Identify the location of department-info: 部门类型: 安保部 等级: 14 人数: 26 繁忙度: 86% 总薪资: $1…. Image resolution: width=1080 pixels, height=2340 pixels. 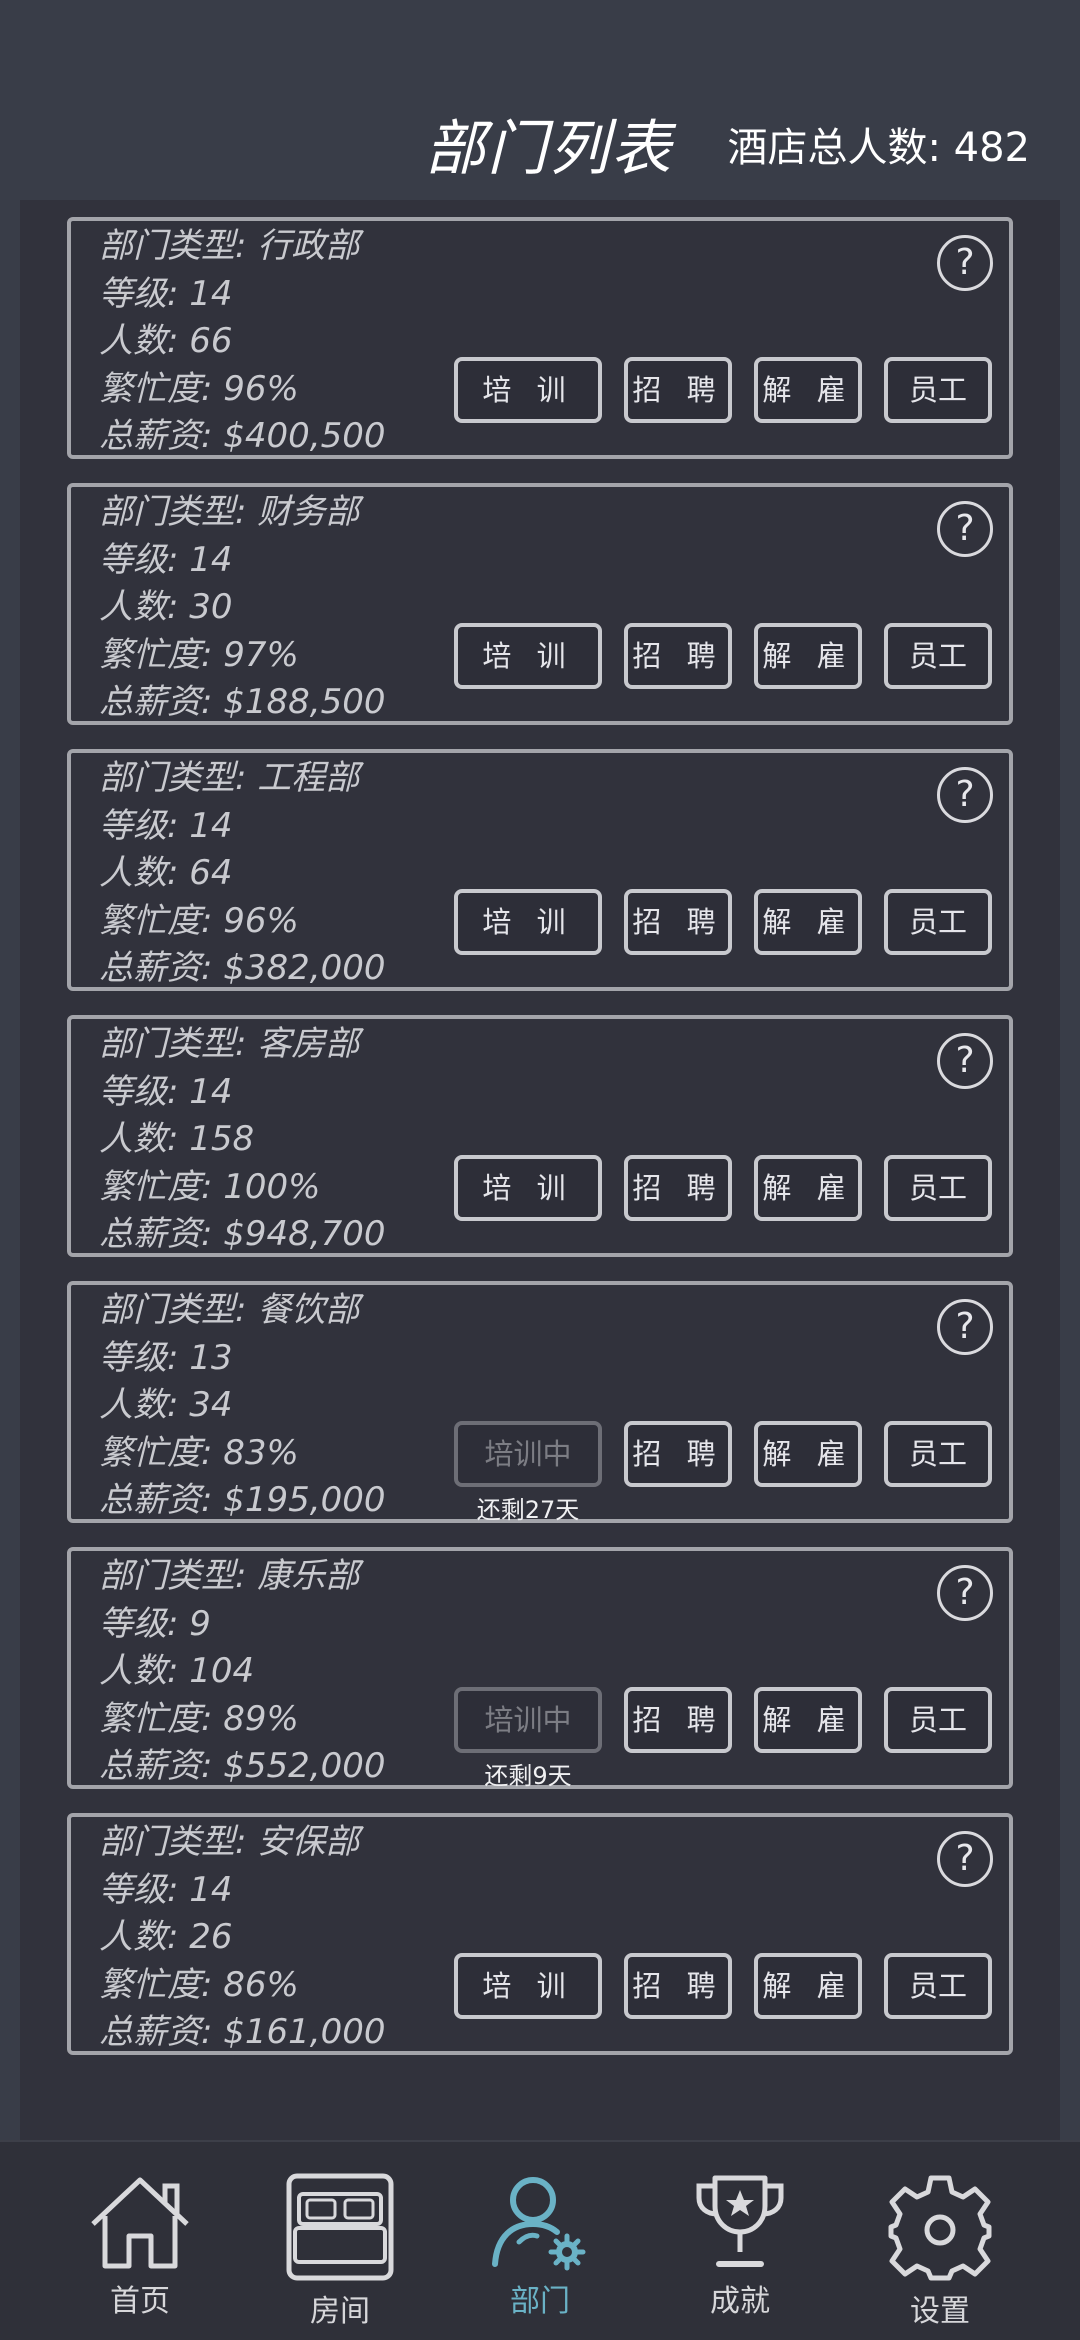
(242, 1938).